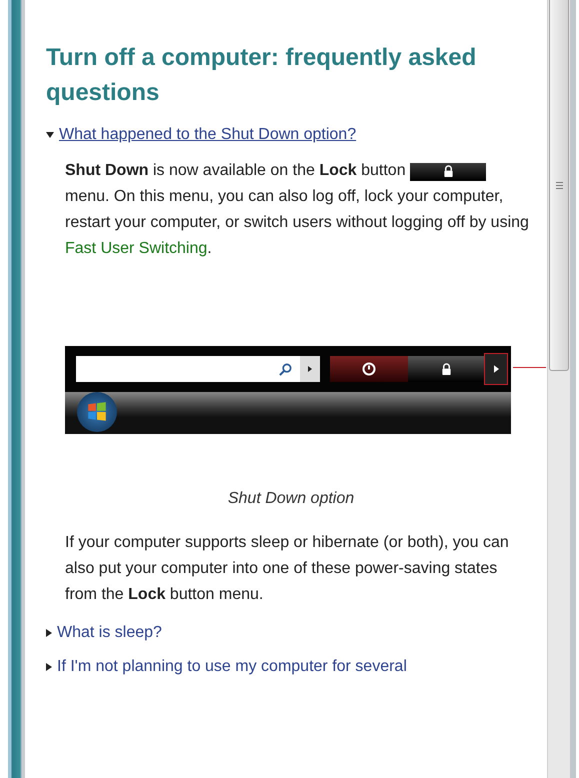  What do you see at coordinates (529, 367) in the screenshot?
I see `leader-line` at bounding box center [529, 367].